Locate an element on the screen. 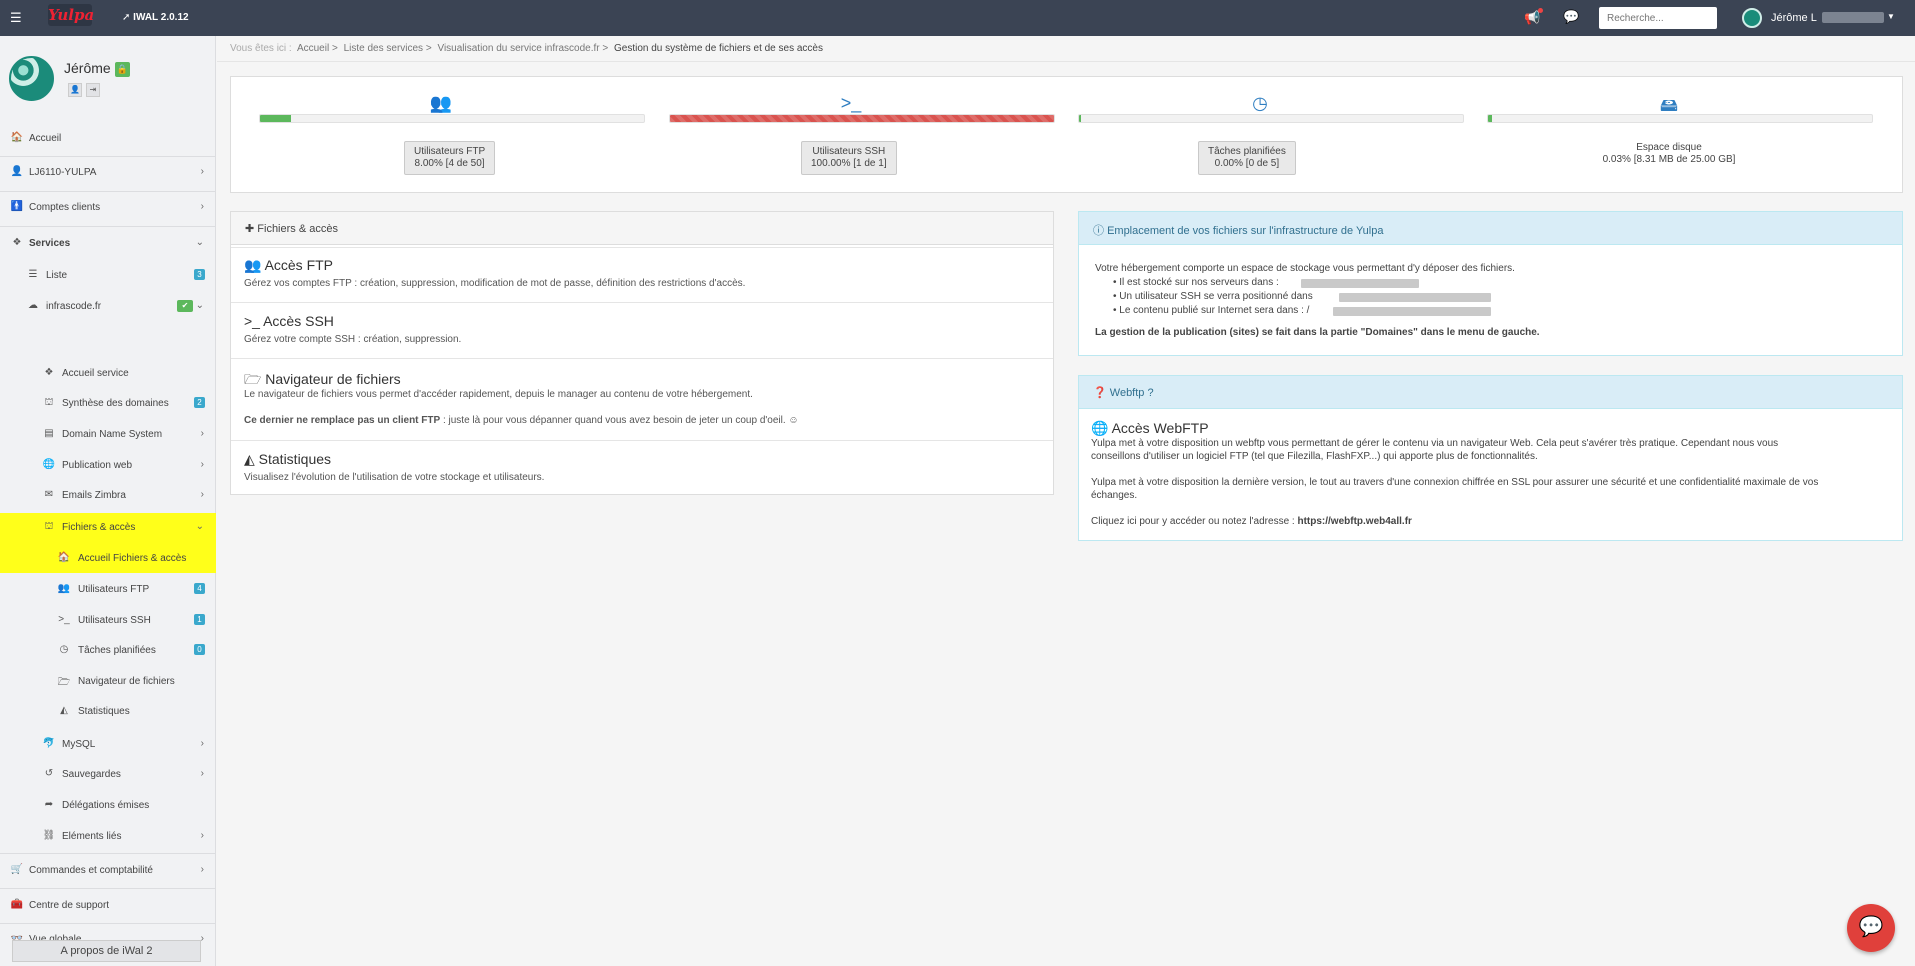  sidebar-item-services: ❖ Services ⌄ is located at coordinates (108, 244).